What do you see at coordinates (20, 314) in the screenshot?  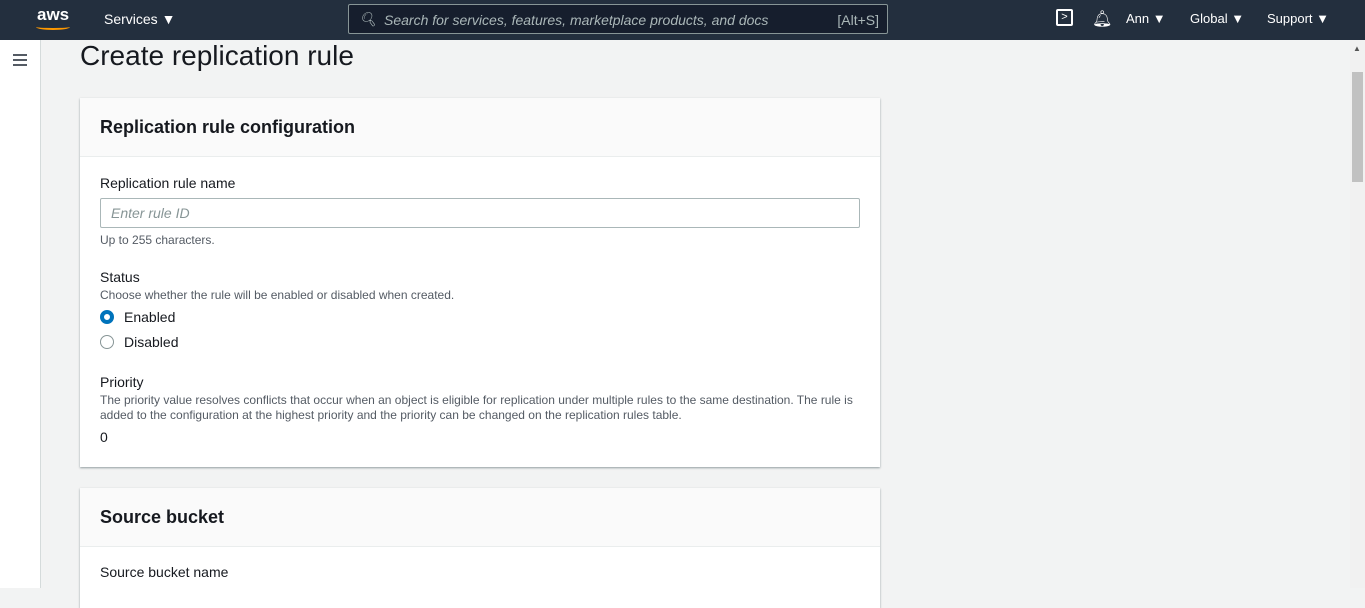 I see `side-nav` at bounding box center [20, 314].